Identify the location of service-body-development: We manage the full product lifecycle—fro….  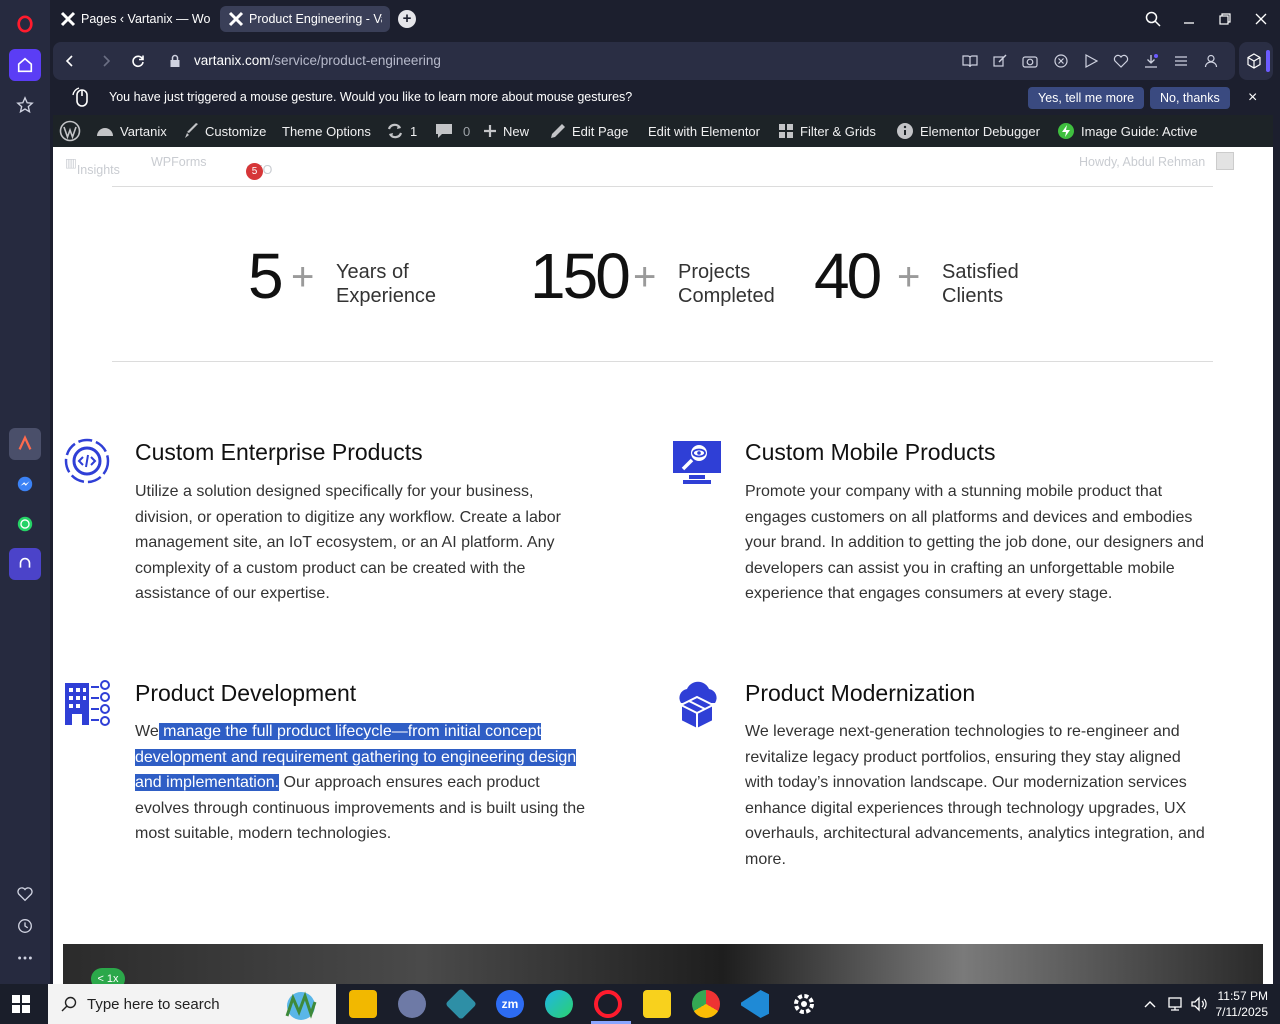
(360, 783).